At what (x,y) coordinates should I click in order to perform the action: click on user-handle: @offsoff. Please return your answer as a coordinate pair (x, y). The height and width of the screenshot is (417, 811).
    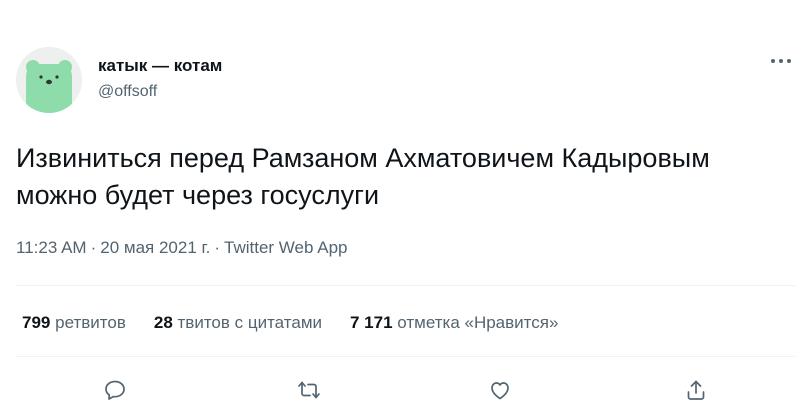
    Looking at the image, I should click on (127, 92).